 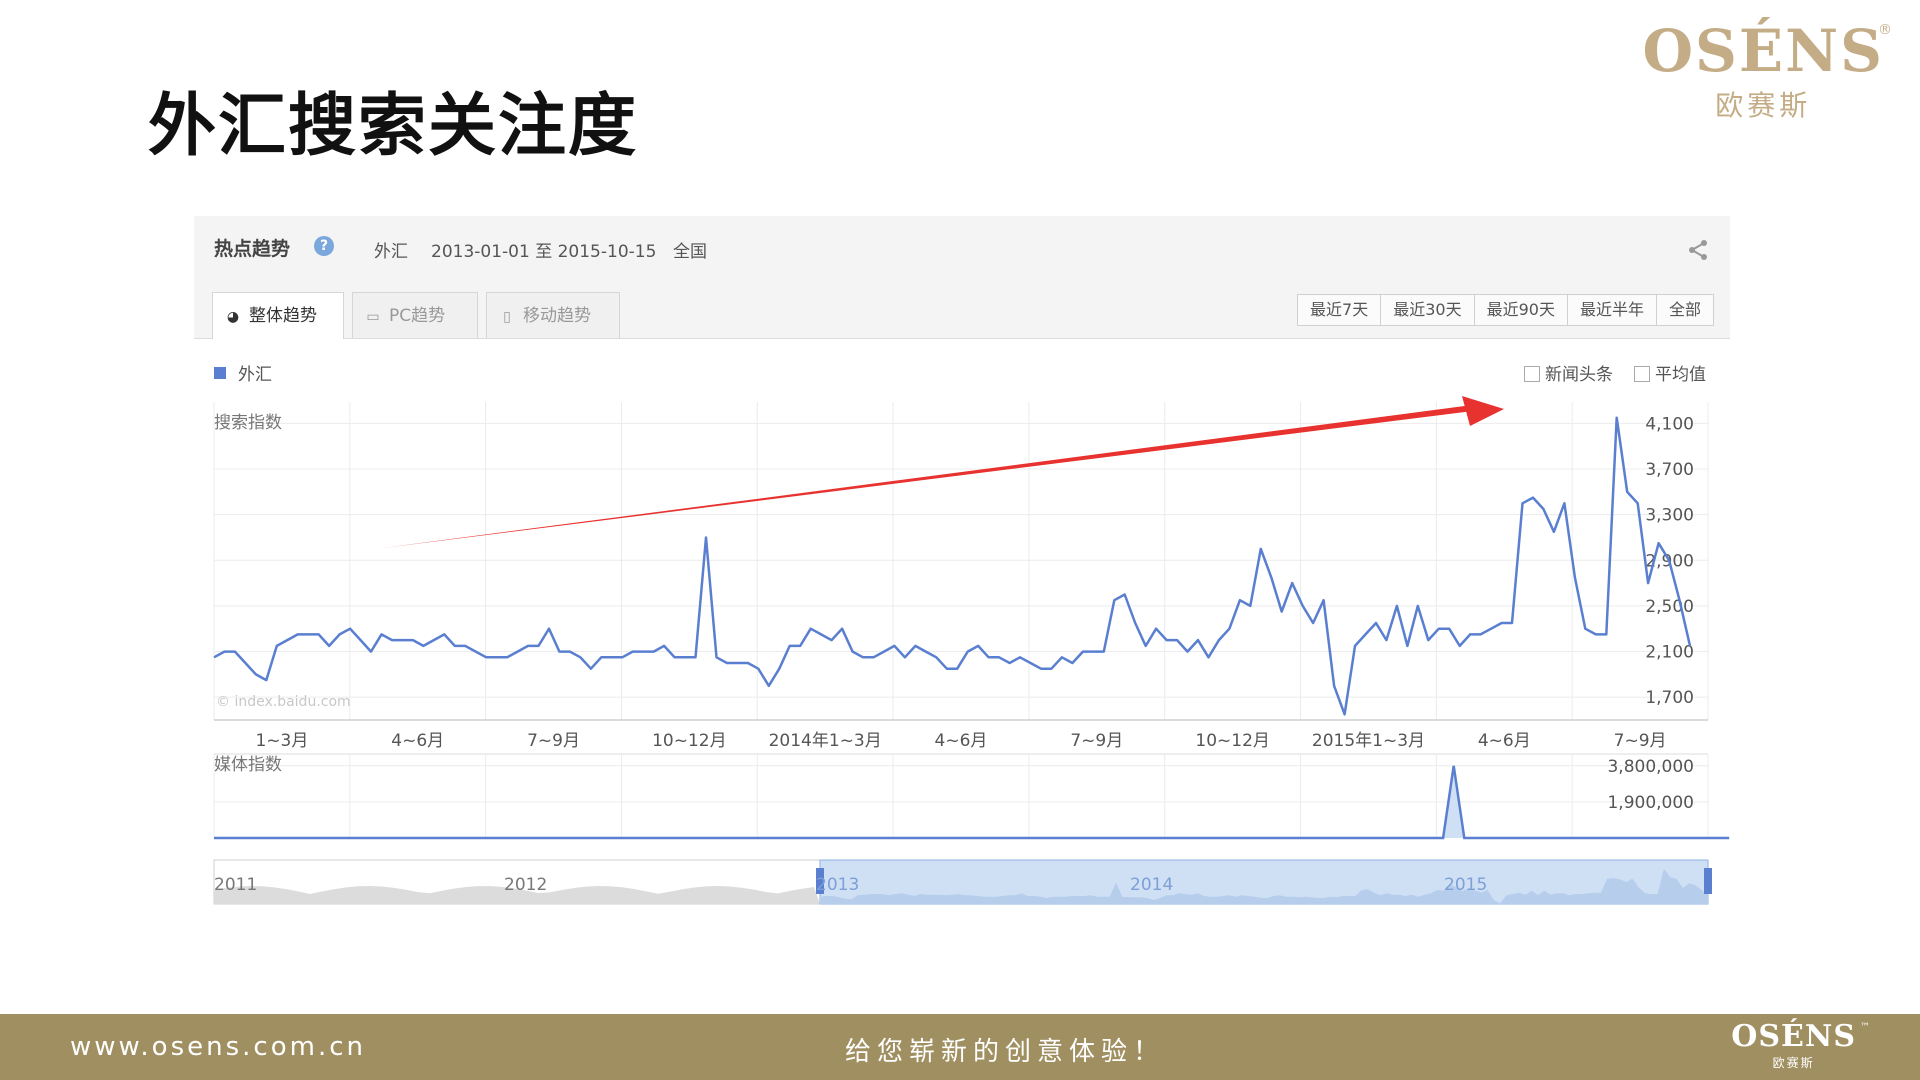 I want to click on footer-url: www.osens.com.cn, so click(x=218, y=1047).